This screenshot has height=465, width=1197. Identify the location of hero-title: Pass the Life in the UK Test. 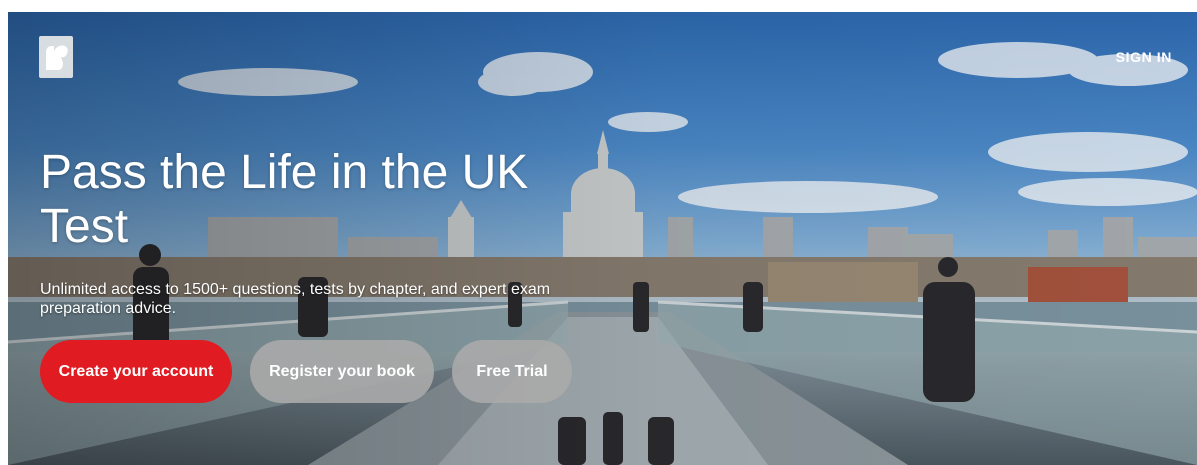
(284, 199).